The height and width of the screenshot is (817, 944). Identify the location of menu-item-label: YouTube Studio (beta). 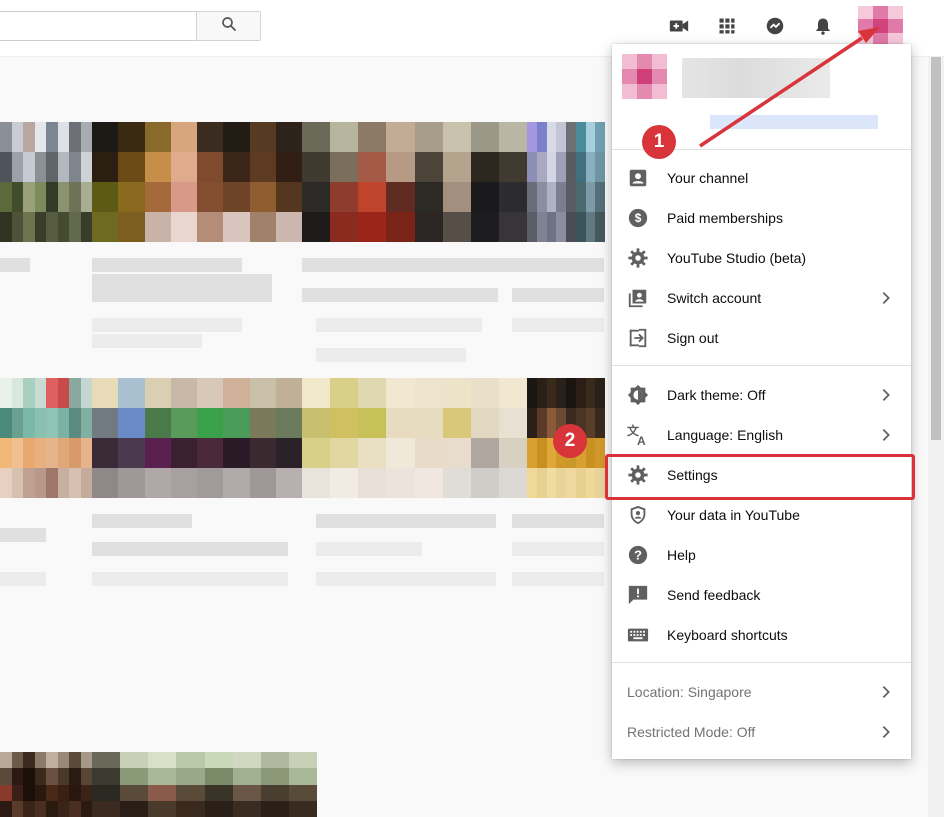
(737, 258).